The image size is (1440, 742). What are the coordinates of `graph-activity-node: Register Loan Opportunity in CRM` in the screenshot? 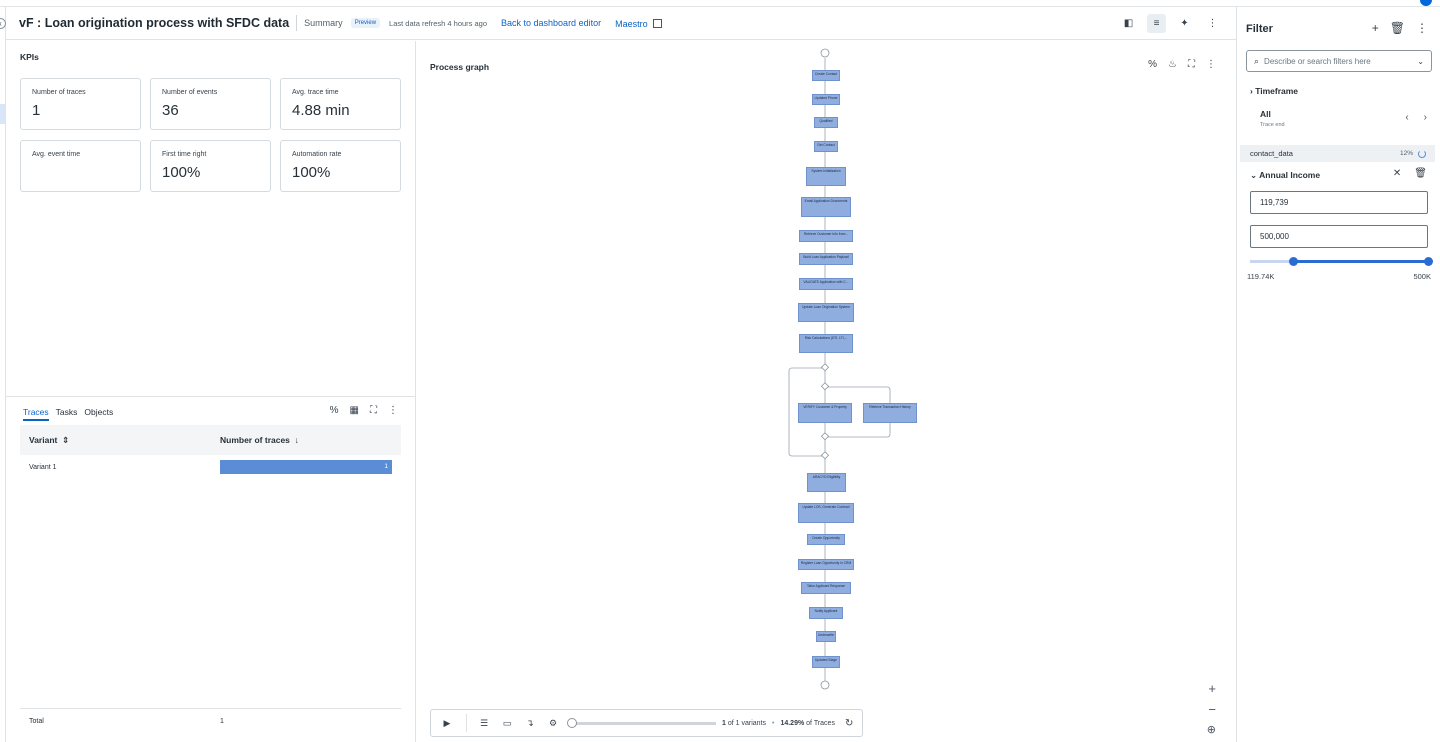 It's located at (826, 564).